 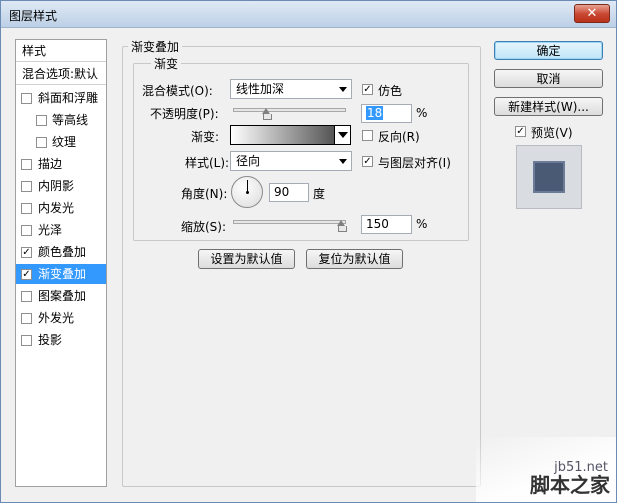 I want to click on opacity-percent: %, so click(x=422, y=113).